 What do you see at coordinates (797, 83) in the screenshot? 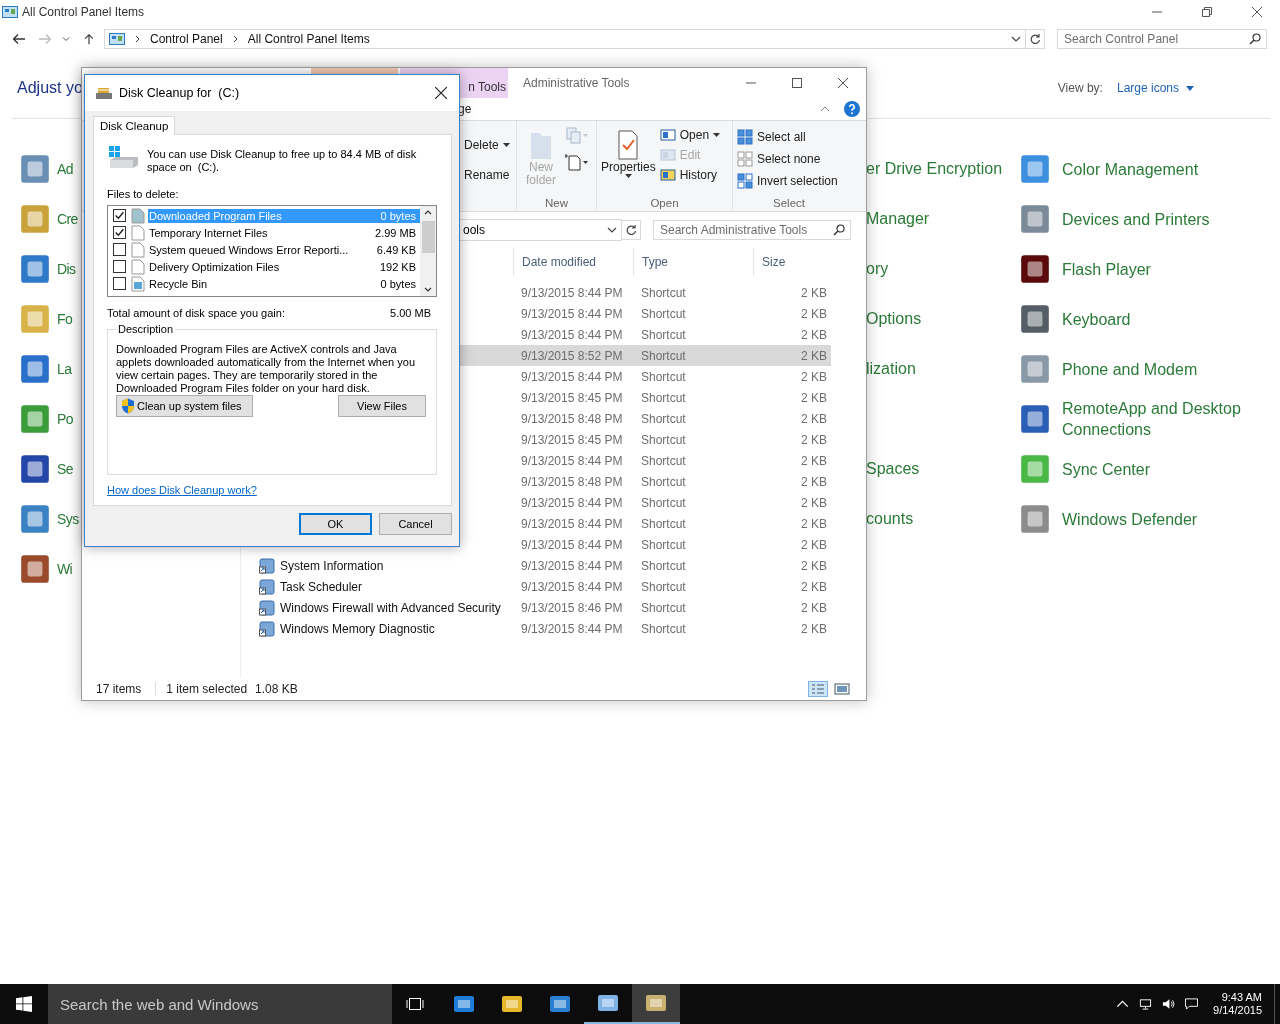
I see `maximize-icon` at bounding box center [797, 83].